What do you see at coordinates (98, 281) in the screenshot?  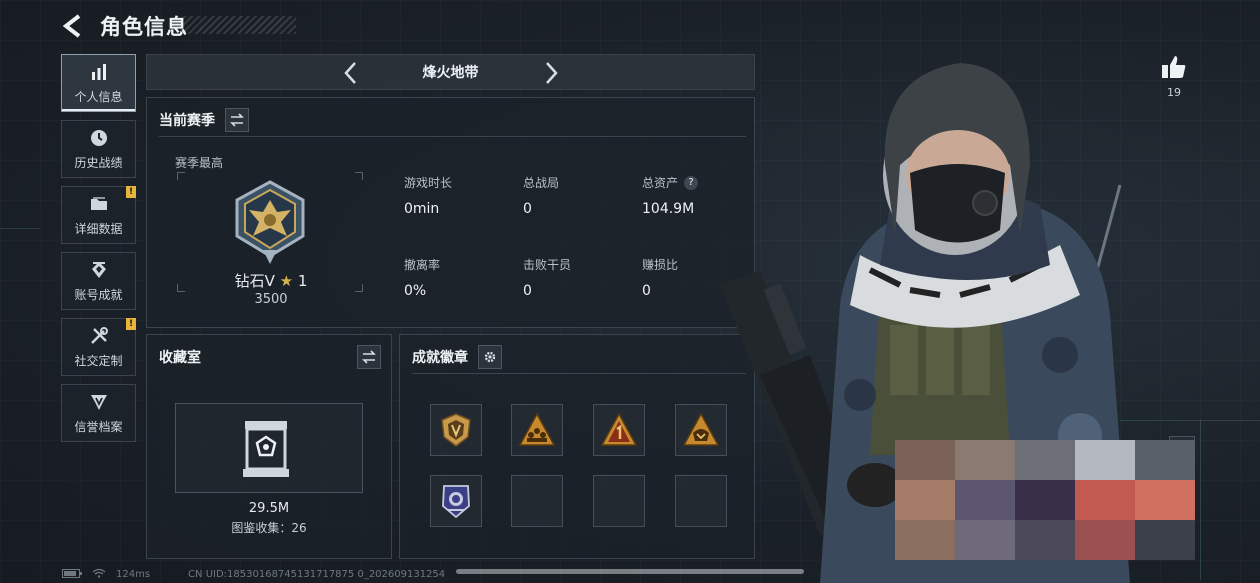 I see `sidebar-item-achievements: 账号成就` at bounding box center [98, 281].